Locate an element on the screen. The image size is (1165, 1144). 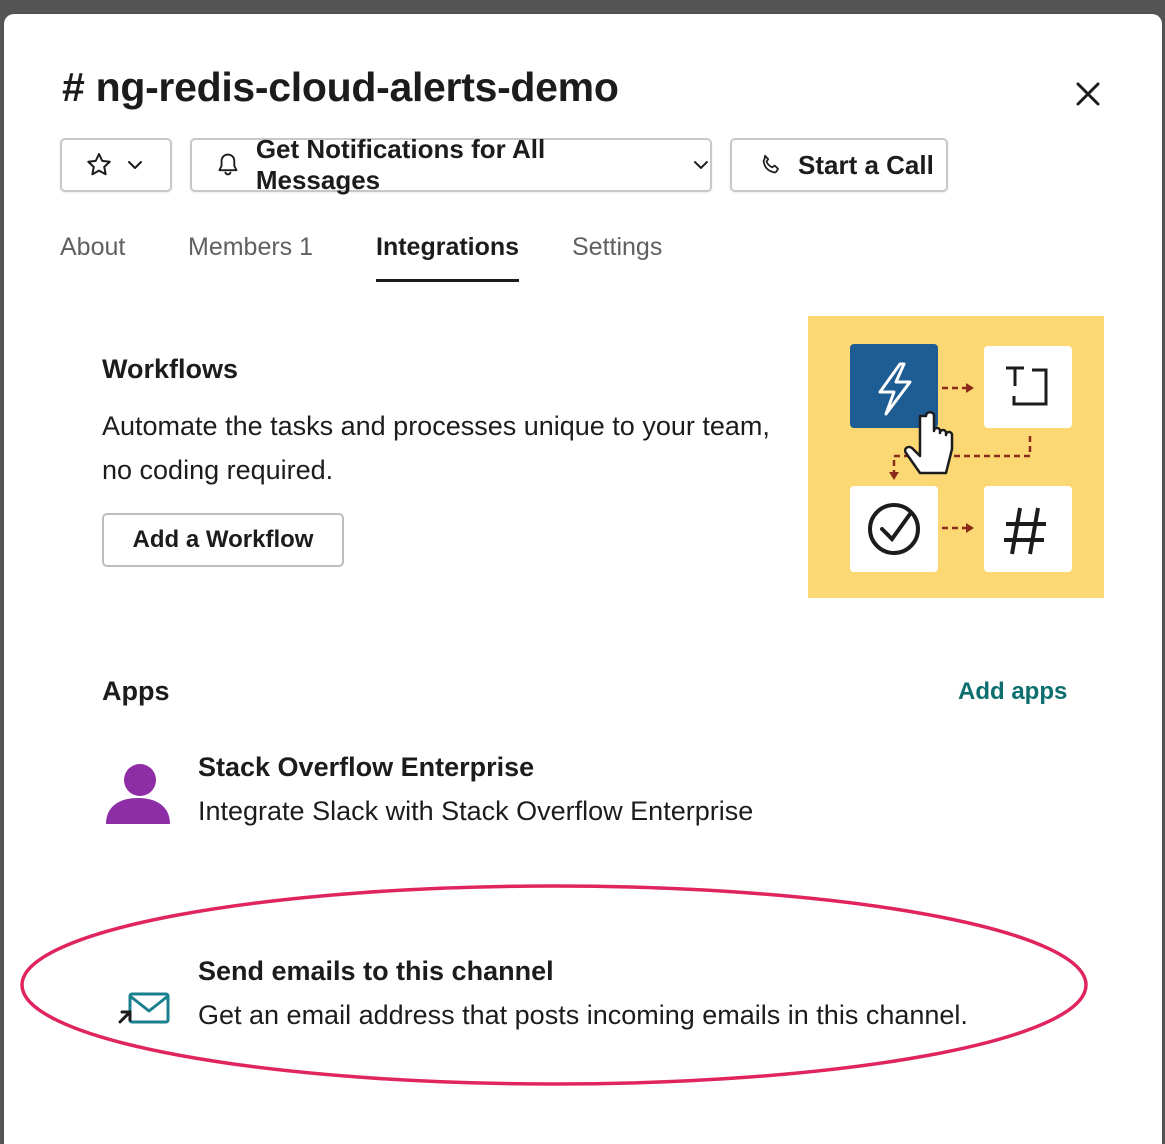
tab-integrations: Integrations is located at coordinates (448, 254).